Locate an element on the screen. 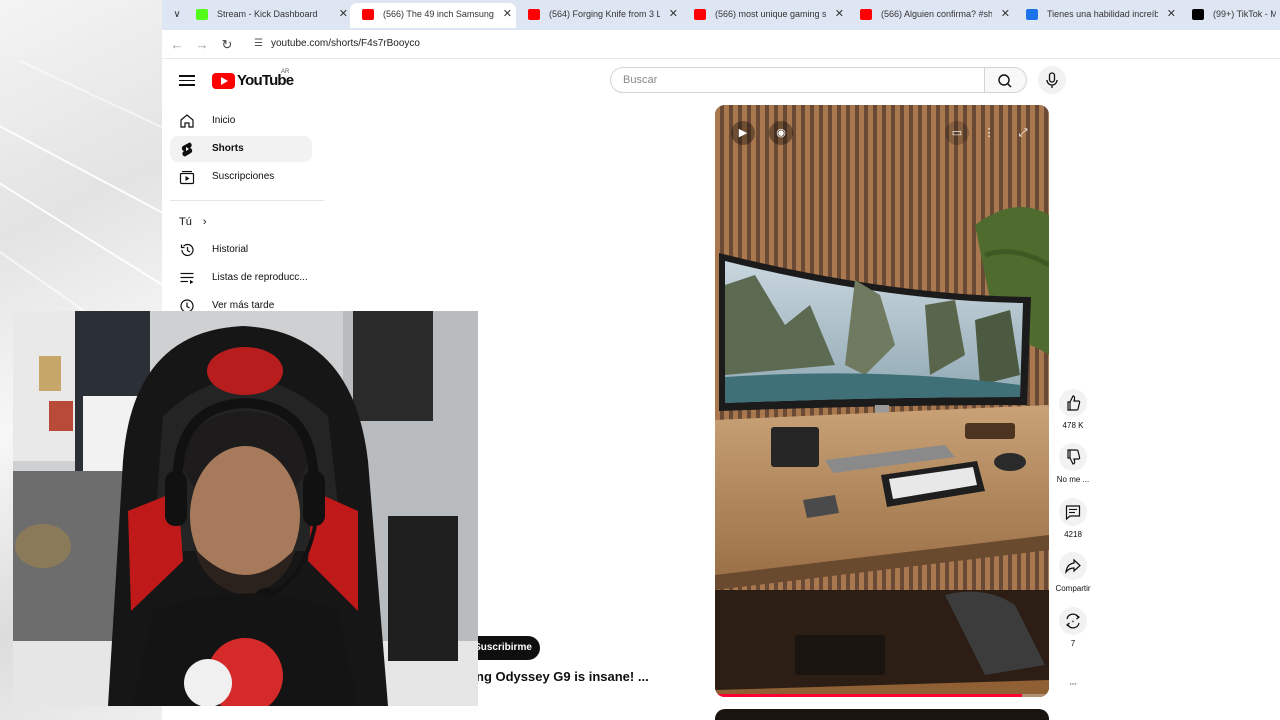 This screenshot has width=1280, height=720. remix-icon: + is located at coordinates (1073, 621).